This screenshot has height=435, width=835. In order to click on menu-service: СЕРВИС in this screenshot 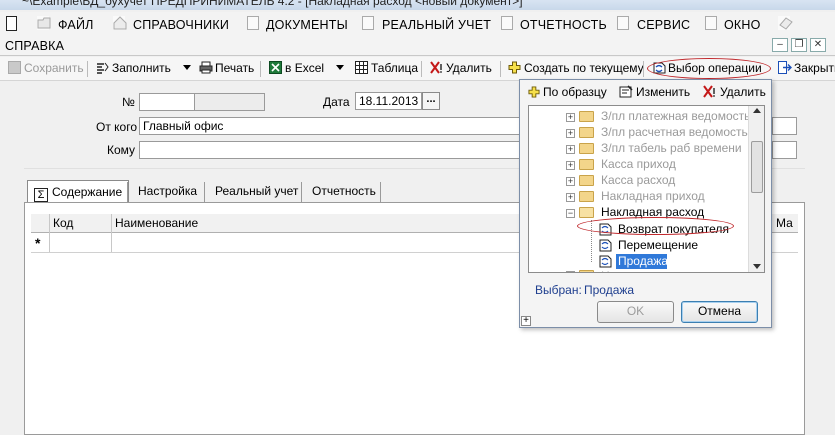, I will do `click(663, 27)`.